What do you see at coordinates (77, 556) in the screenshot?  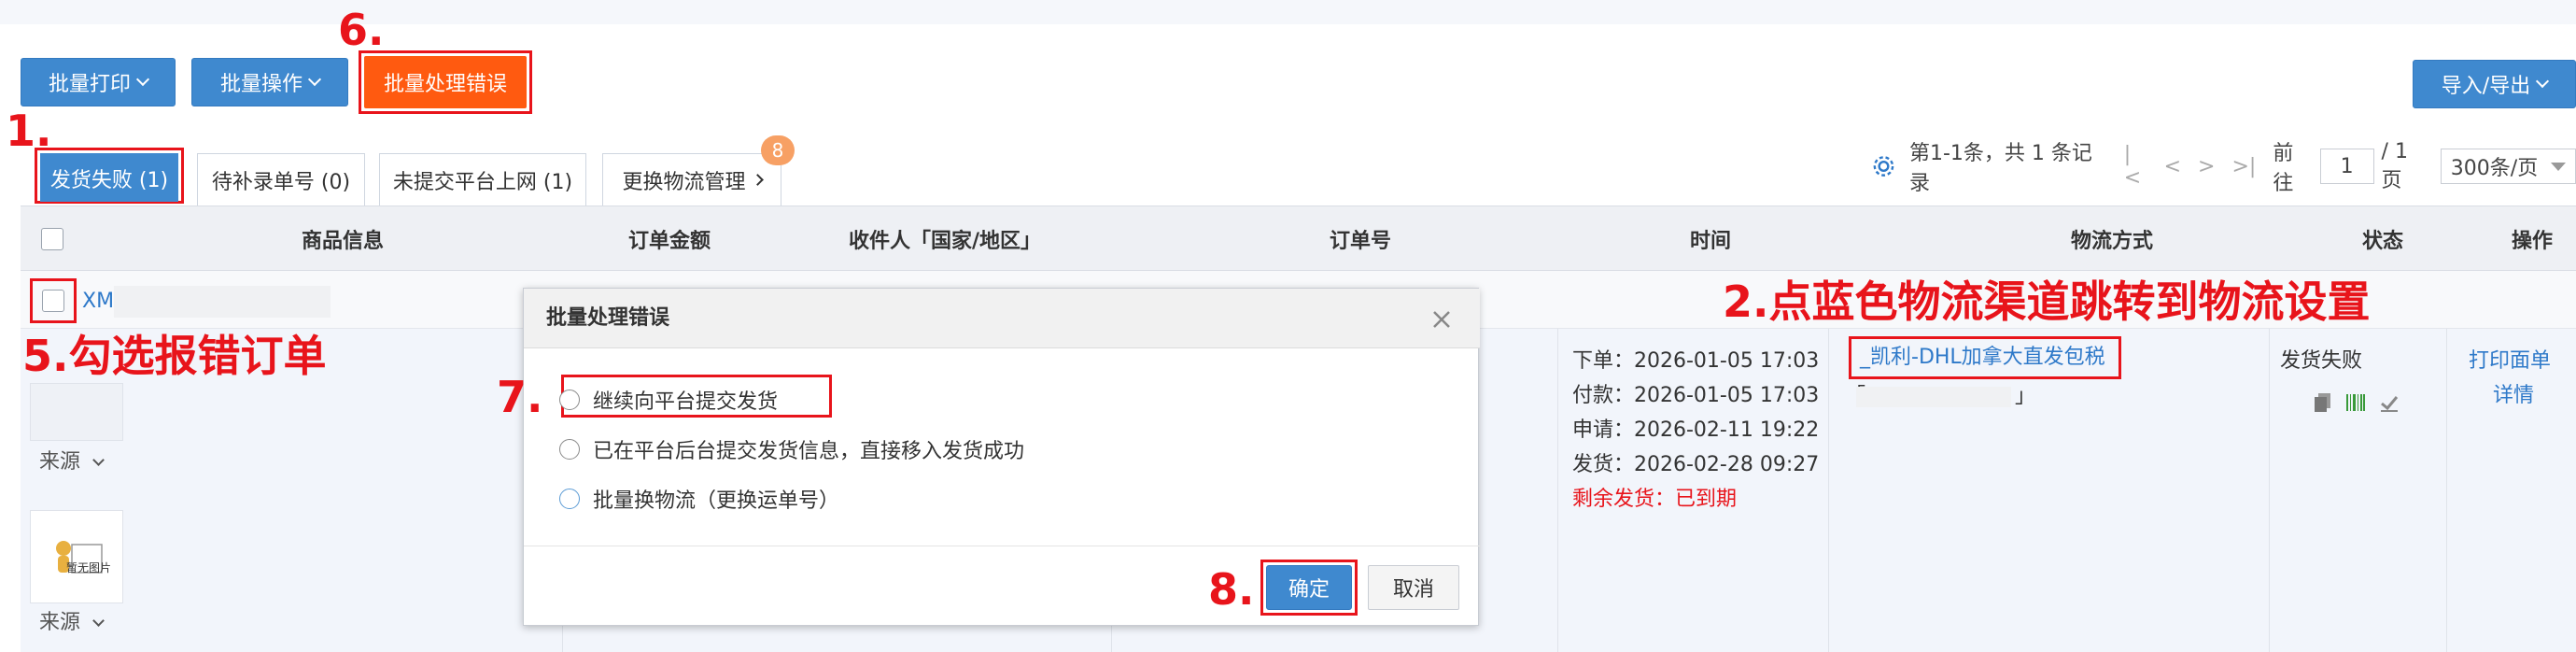 I see `no-image-placeholder: 暂无图片` at bounding box center [77, 556].